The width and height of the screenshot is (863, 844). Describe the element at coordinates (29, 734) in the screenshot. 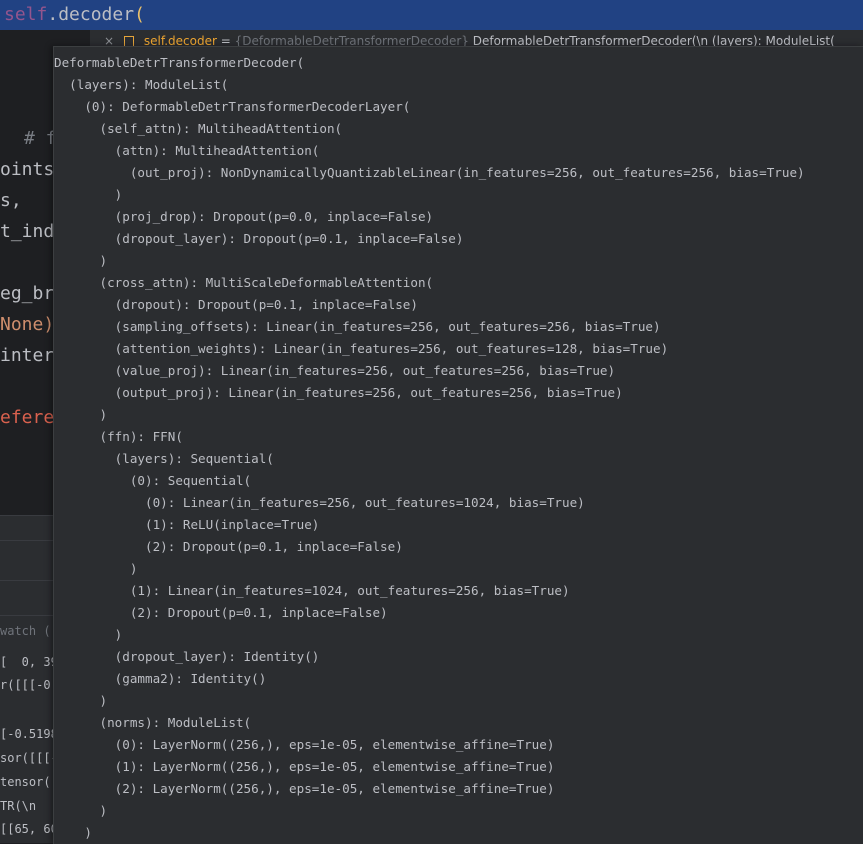

I see `debug-value-row: [-0.5198` at that location.